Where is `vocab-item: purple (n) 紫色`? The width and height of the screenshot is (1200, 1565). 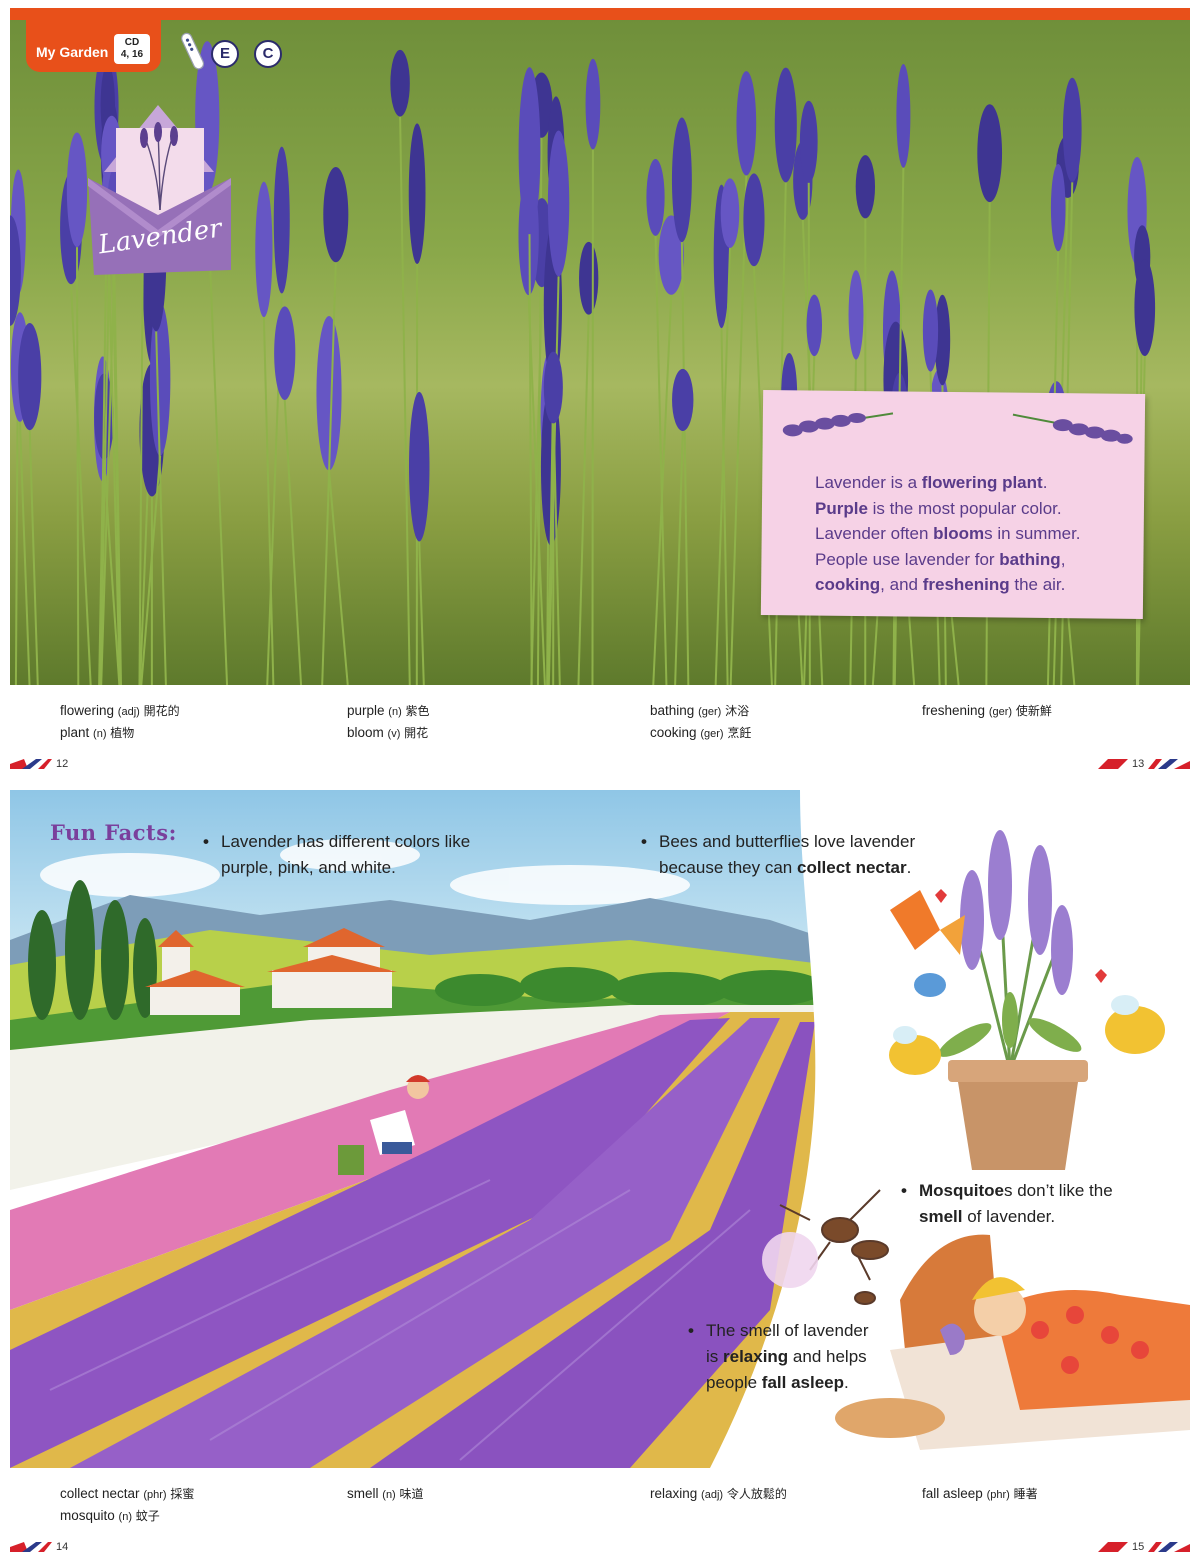
vocab-item: purple (n) 紫色 is located at coordinates (388, 710).